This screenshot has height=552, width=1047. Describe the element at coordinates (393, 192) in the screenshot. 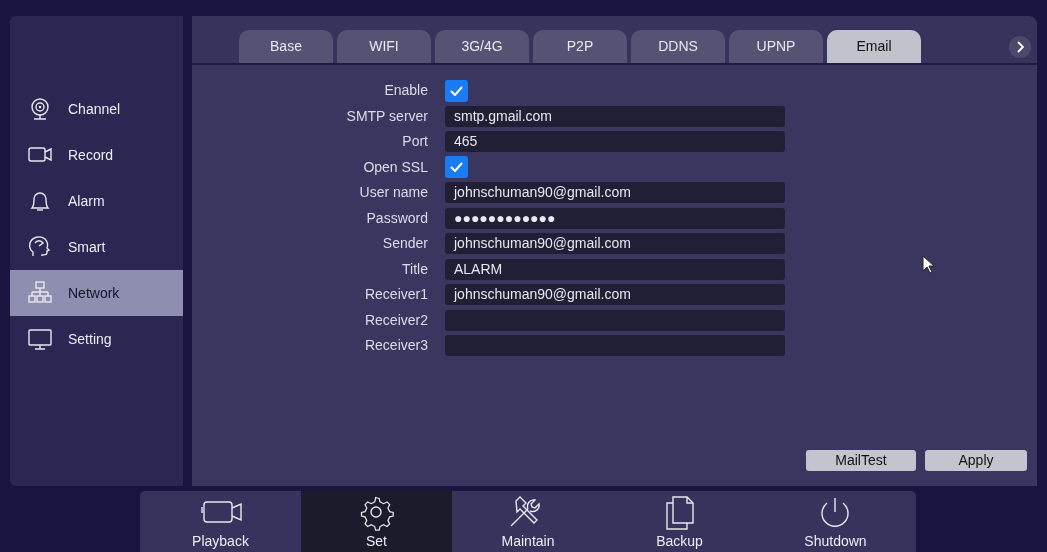

I see `field-label: User name` at that location.